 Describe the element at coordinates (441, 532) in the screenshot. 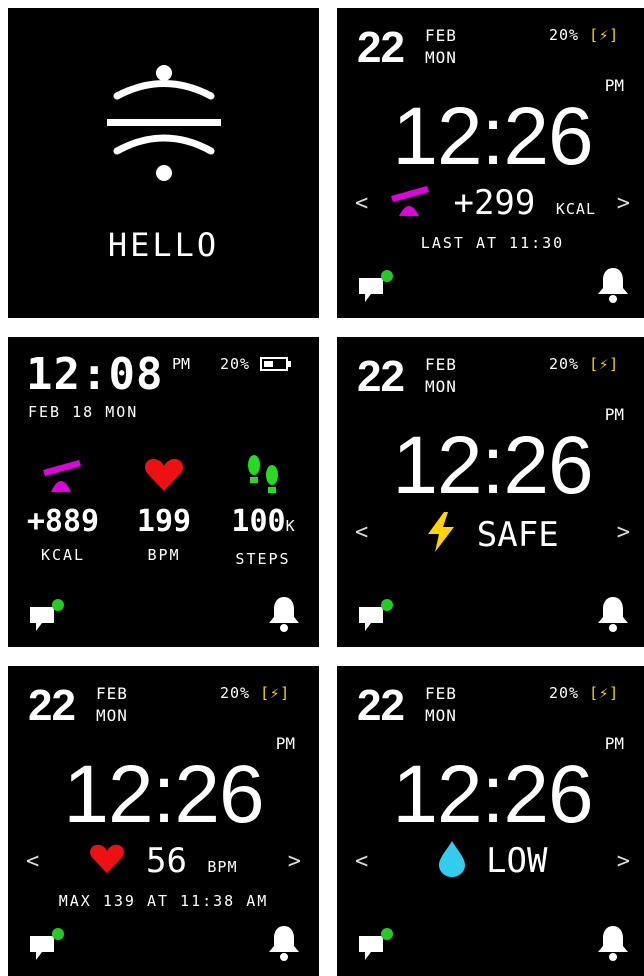

I see `lightning-icon` at that location.